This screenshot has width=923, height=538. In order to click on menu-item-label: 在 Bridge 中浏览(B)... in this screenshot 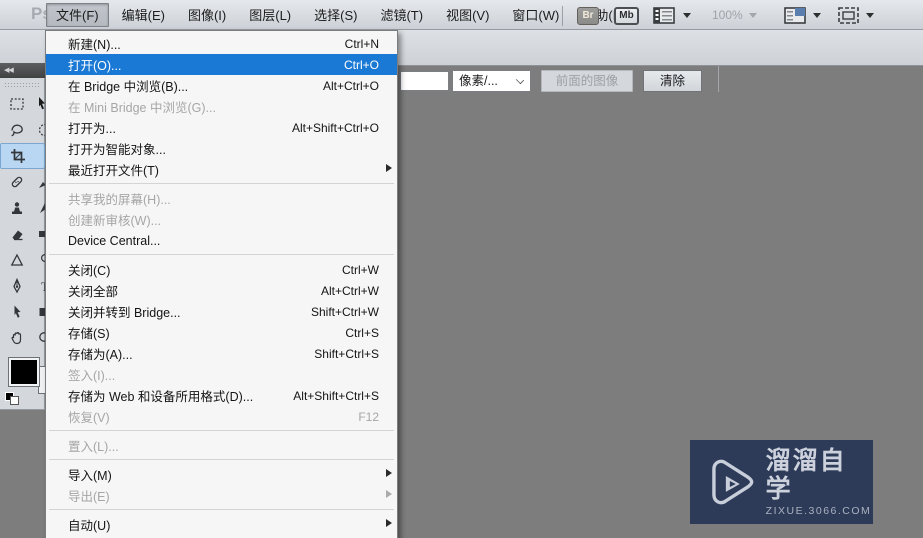, I will do `click(128, 87)`.